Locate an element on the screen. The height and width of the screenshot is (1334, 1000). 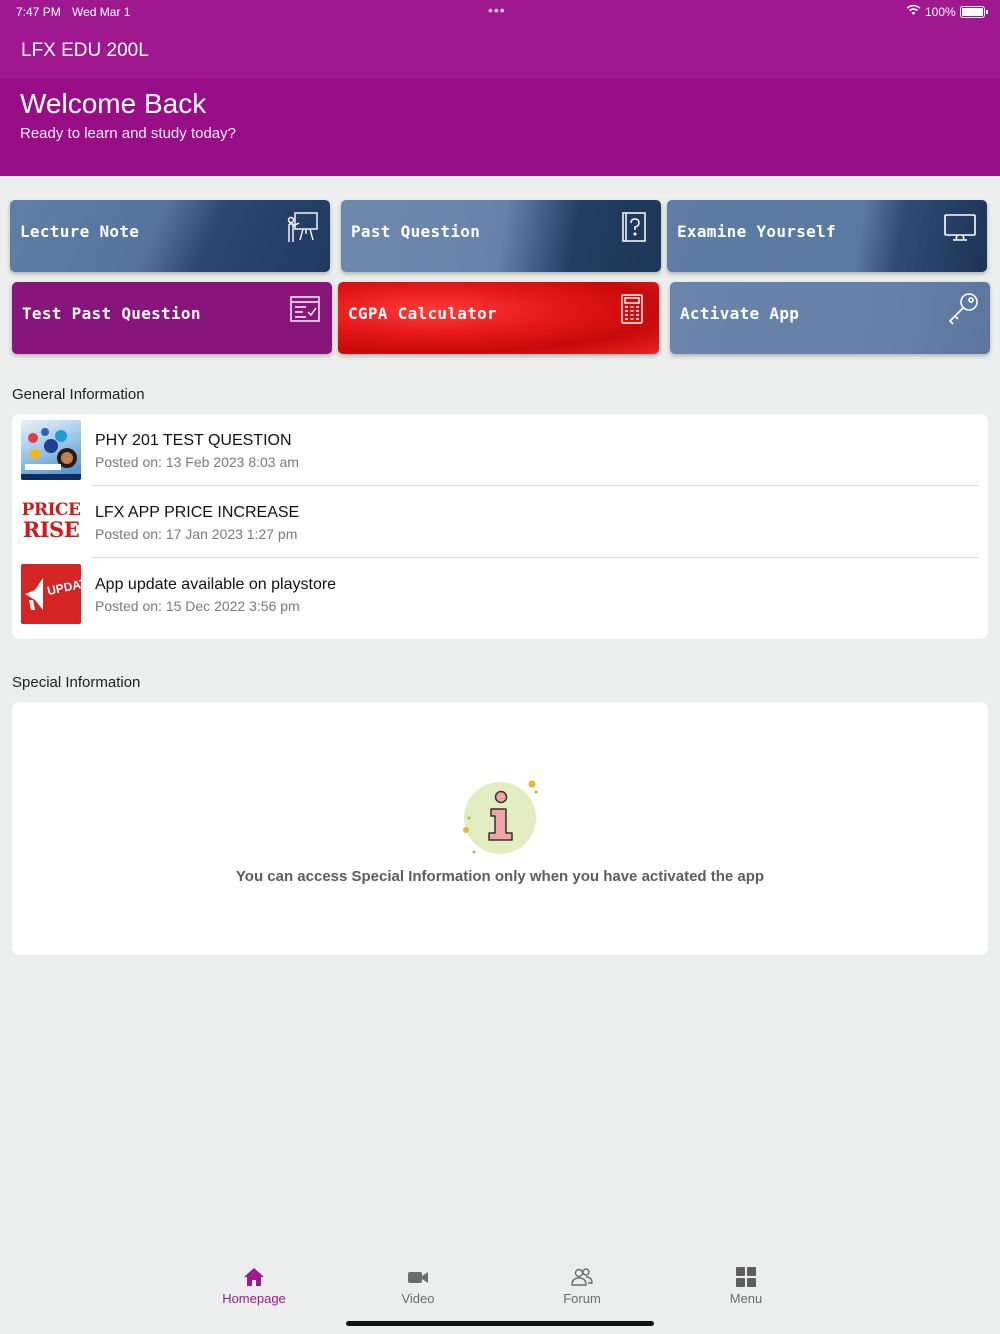
status-date: Wed Mar 1 is located at coordinates (101, 12).